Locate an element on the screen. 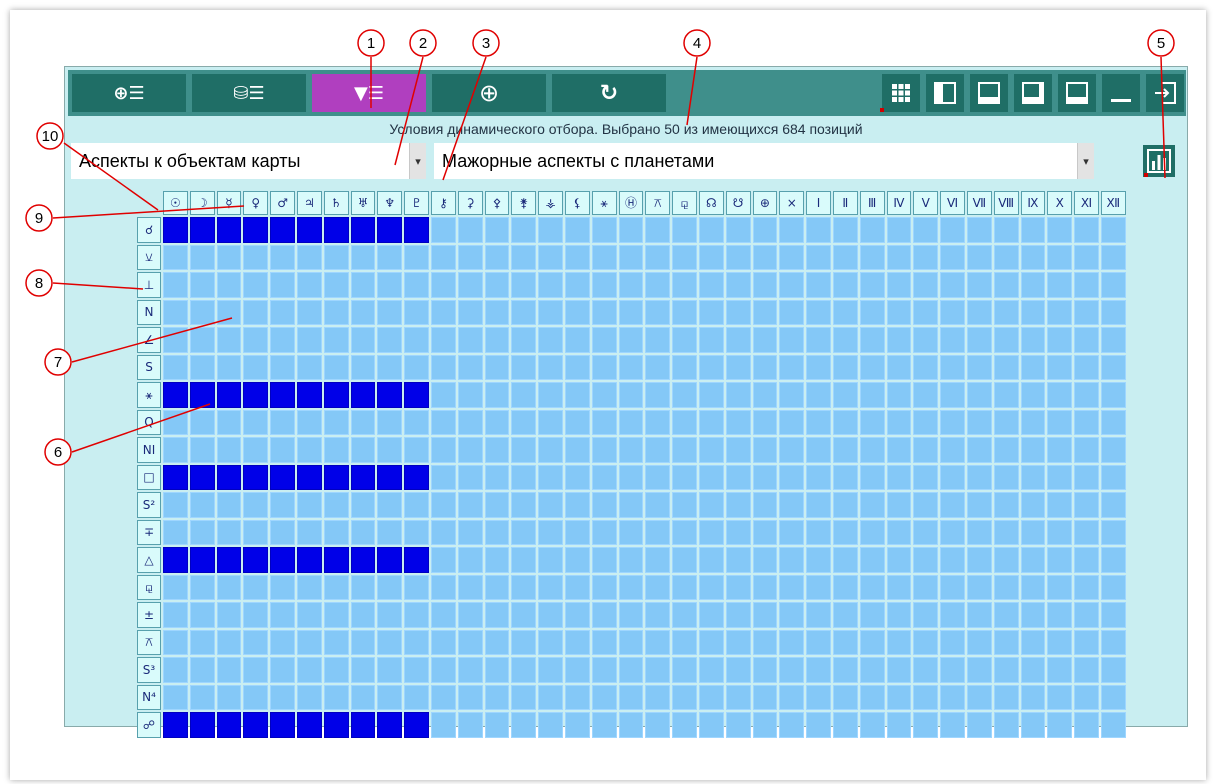  callout-3: 3 is located at coordinates (486, 43).